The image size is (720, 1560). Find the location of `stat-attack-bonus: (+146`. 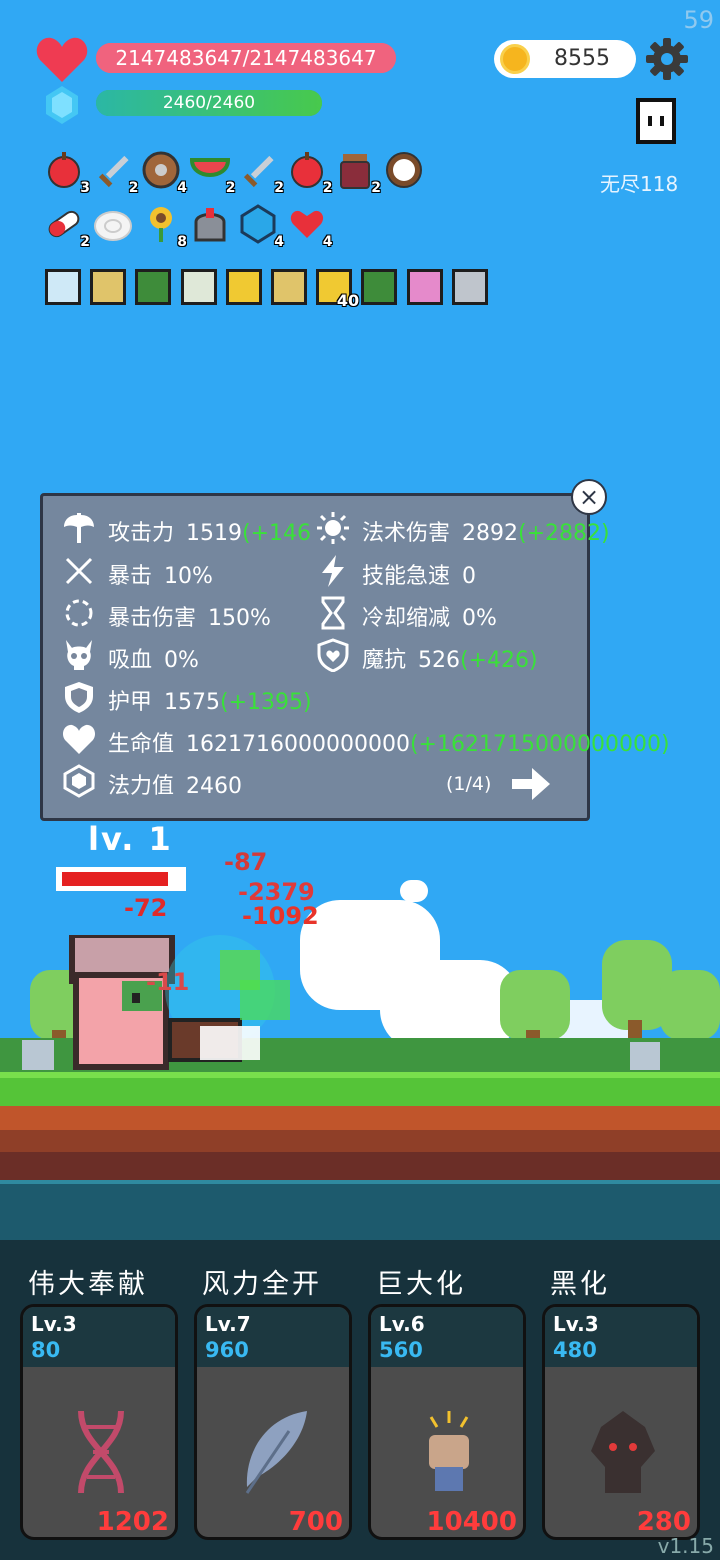

stat-attack-bonus: (+146 is located at coordinates (277, 533).